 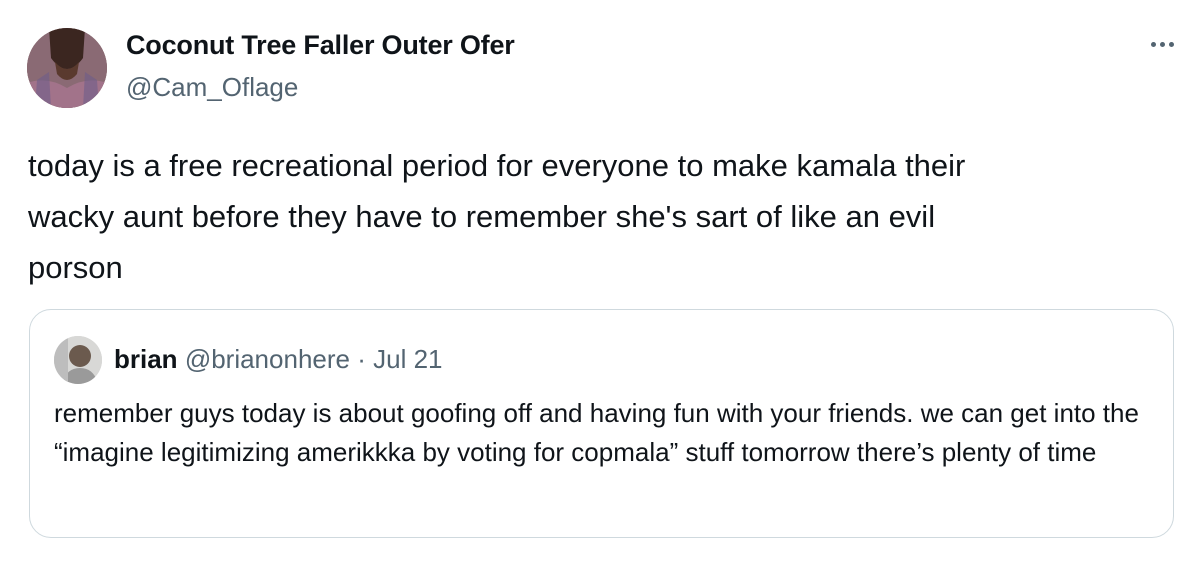 I want to click on quoted-post-date: Jul 21, so click(x=407, y=359).